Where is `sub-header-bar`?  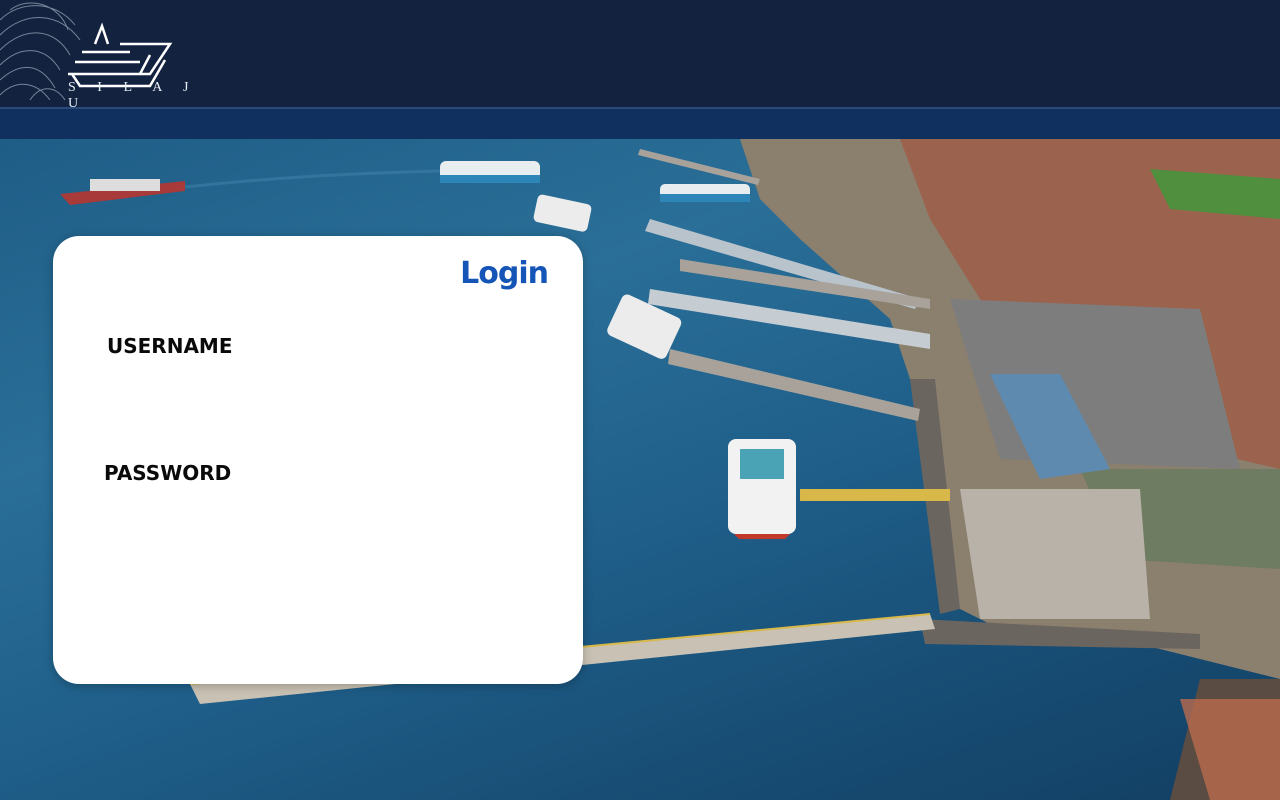
sub-header-bar is located at coordinates (640, 124).